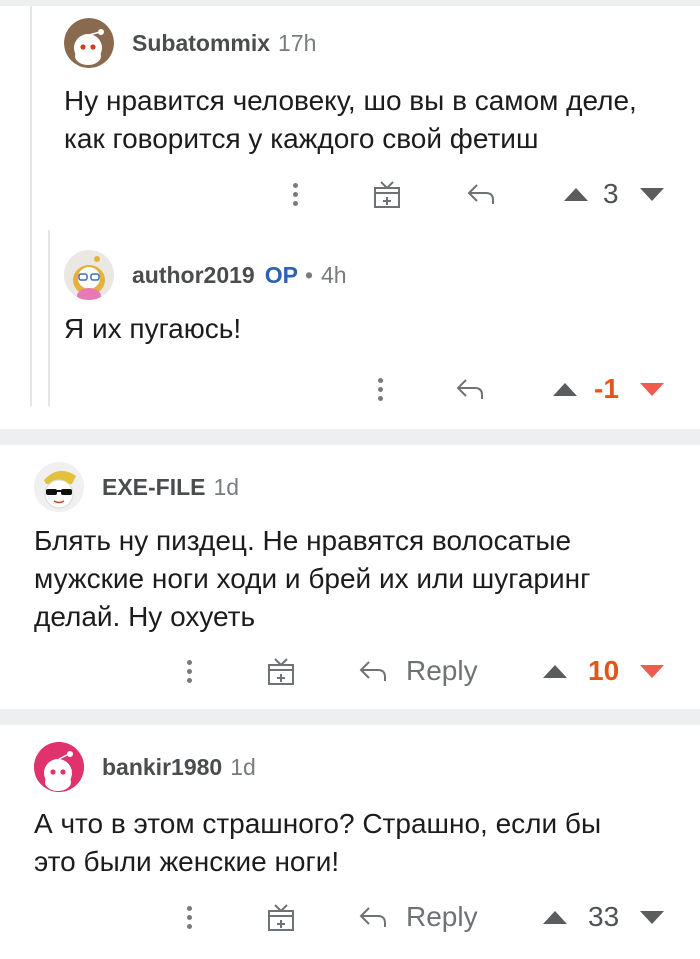  I want to click on snoo-girl-avatar-icon, so click(89, 275).